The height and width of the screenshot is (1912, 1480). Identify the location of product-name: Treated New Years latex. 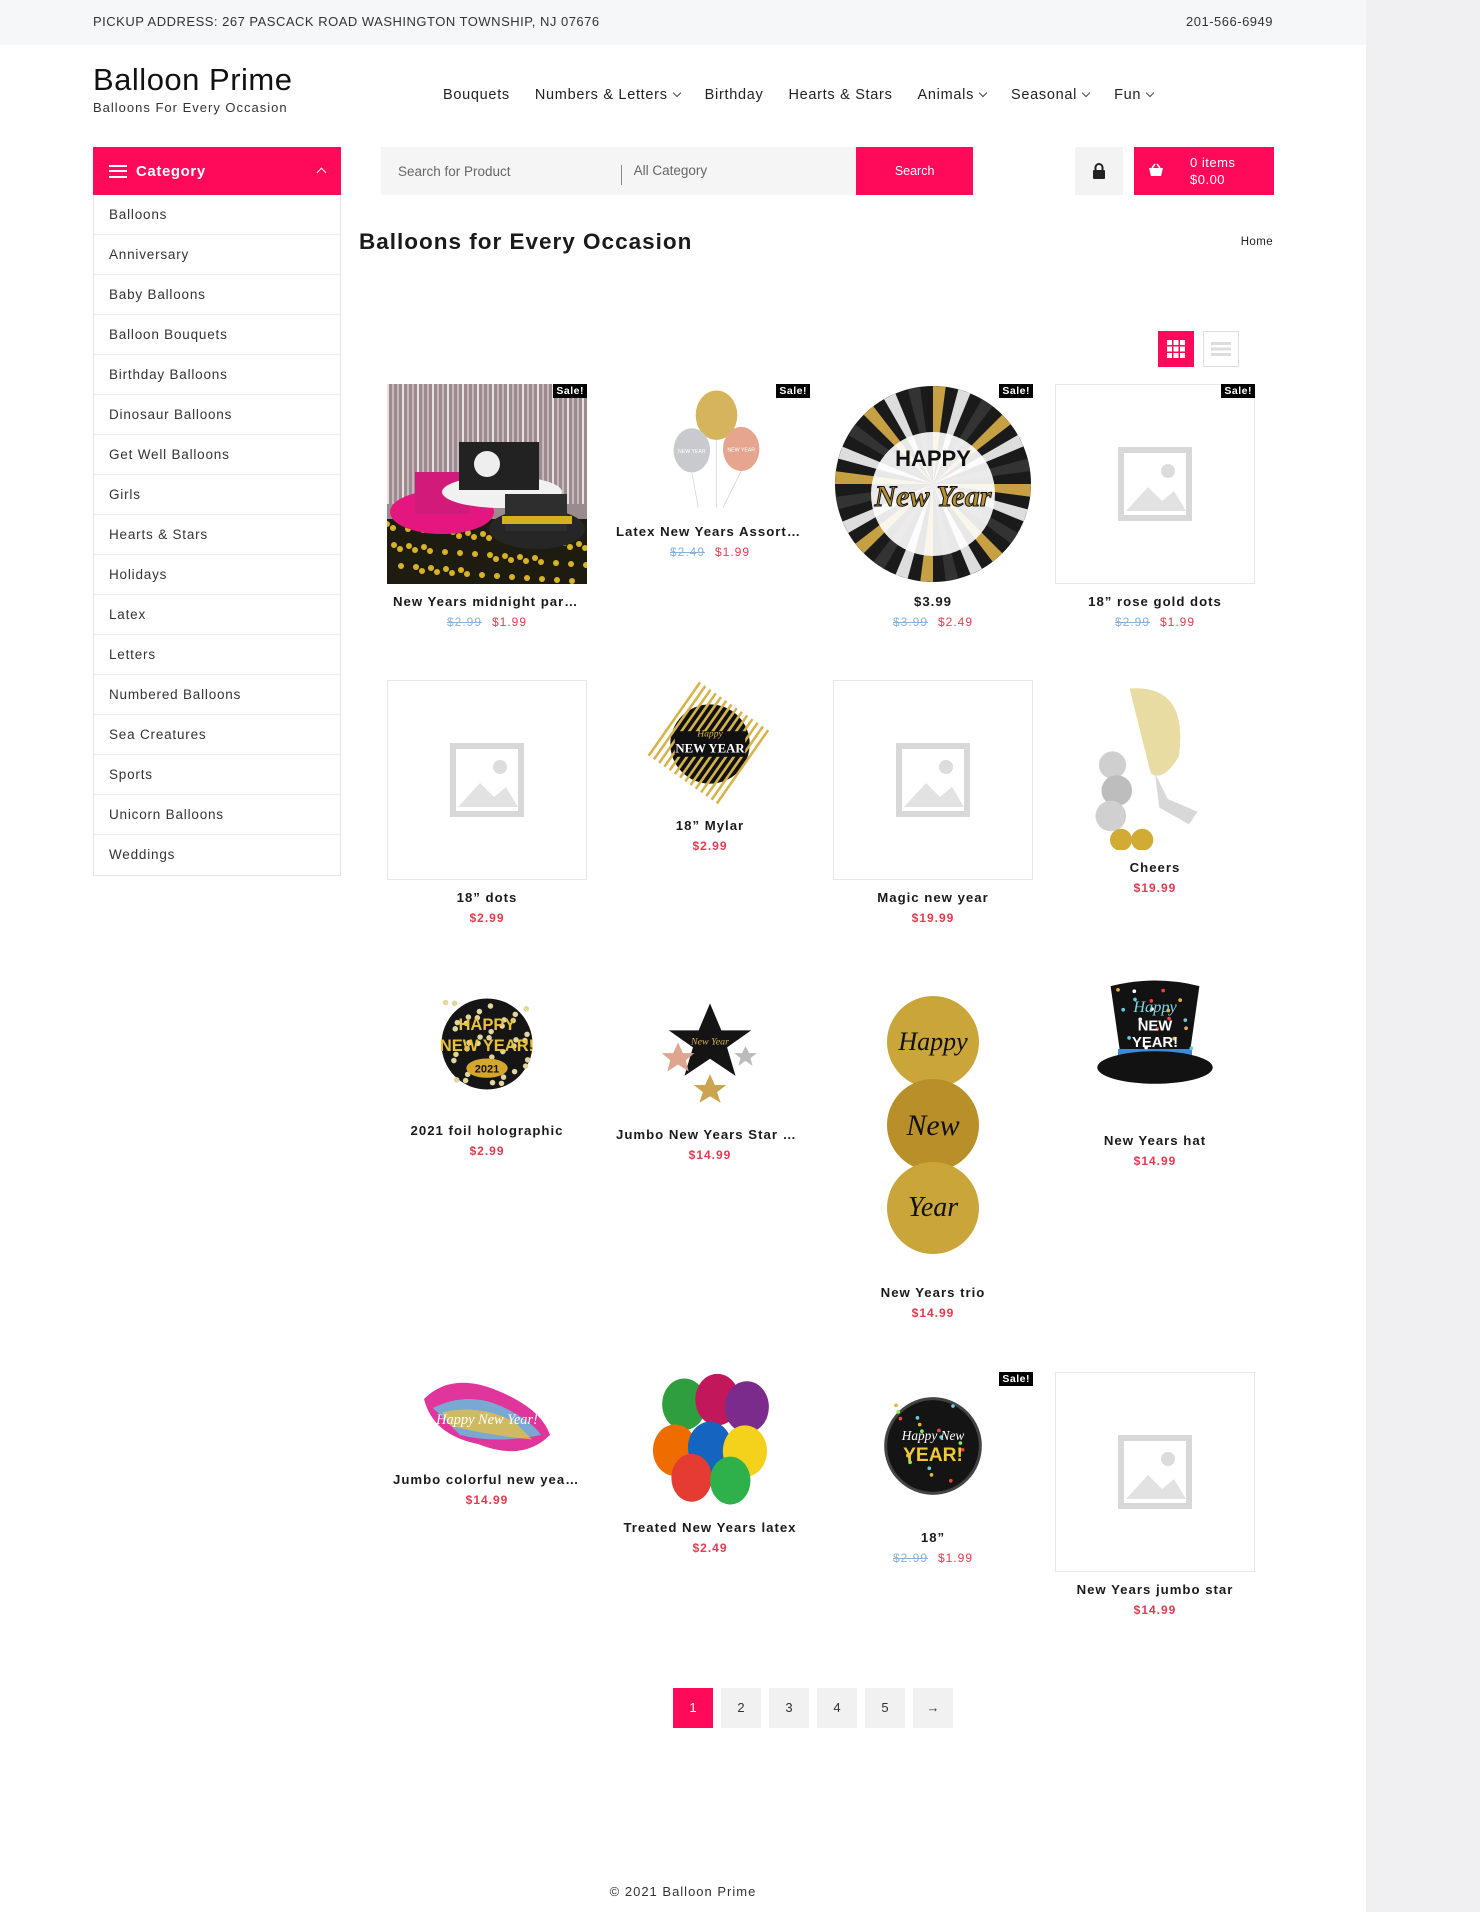
(710, 1527).